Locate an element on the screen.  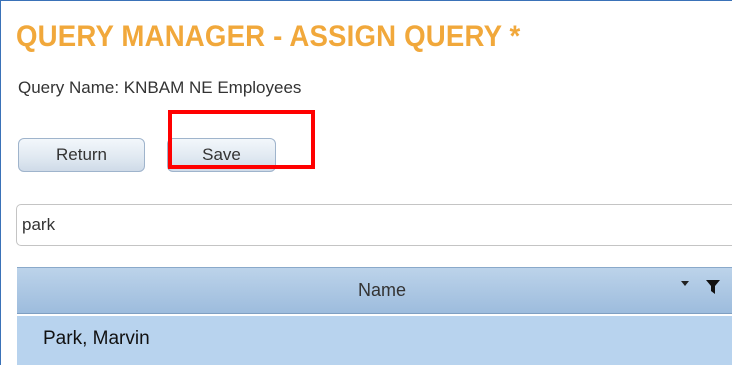
column-header-name: Name is located at coordinates (374, 290).